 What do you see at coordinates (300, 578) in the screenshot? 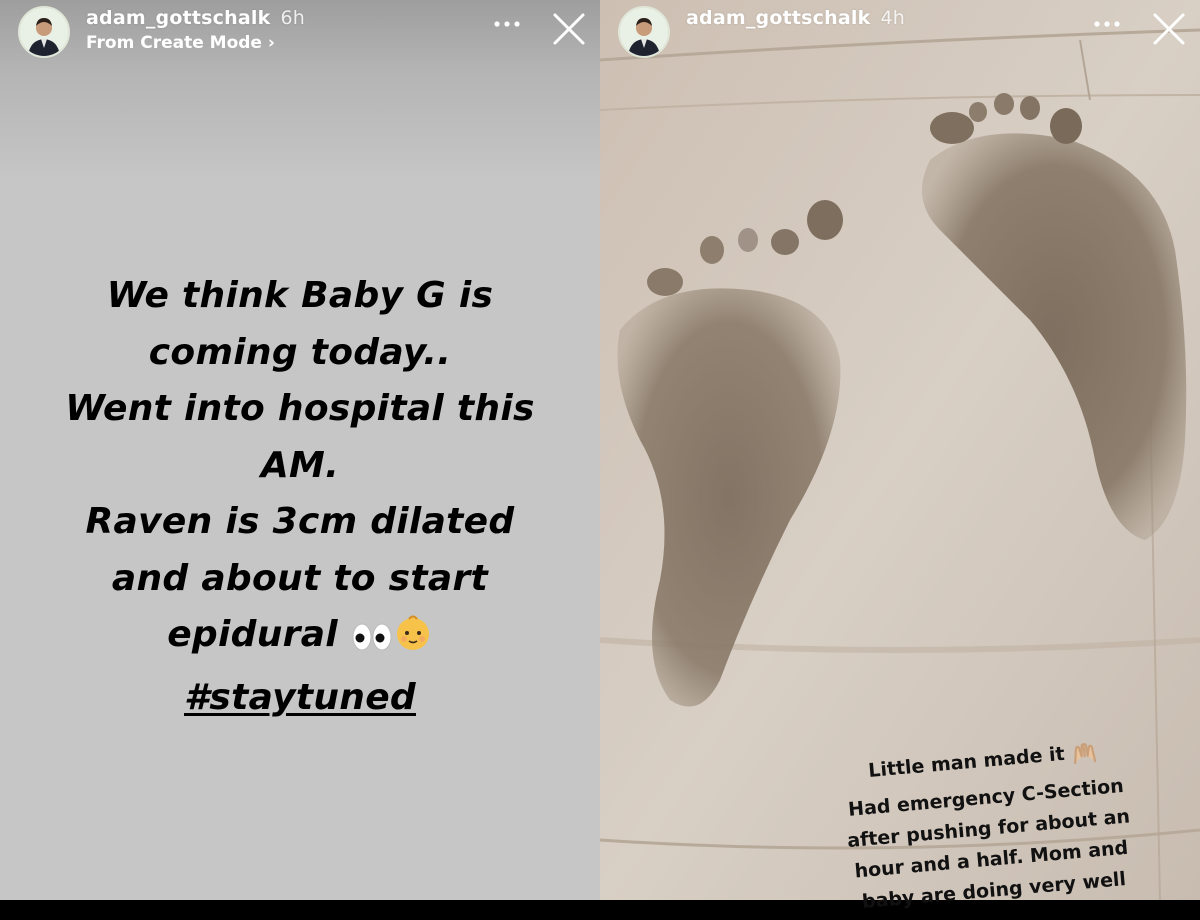
I see `text-line: and about to start` at bounding box center [300, 578].